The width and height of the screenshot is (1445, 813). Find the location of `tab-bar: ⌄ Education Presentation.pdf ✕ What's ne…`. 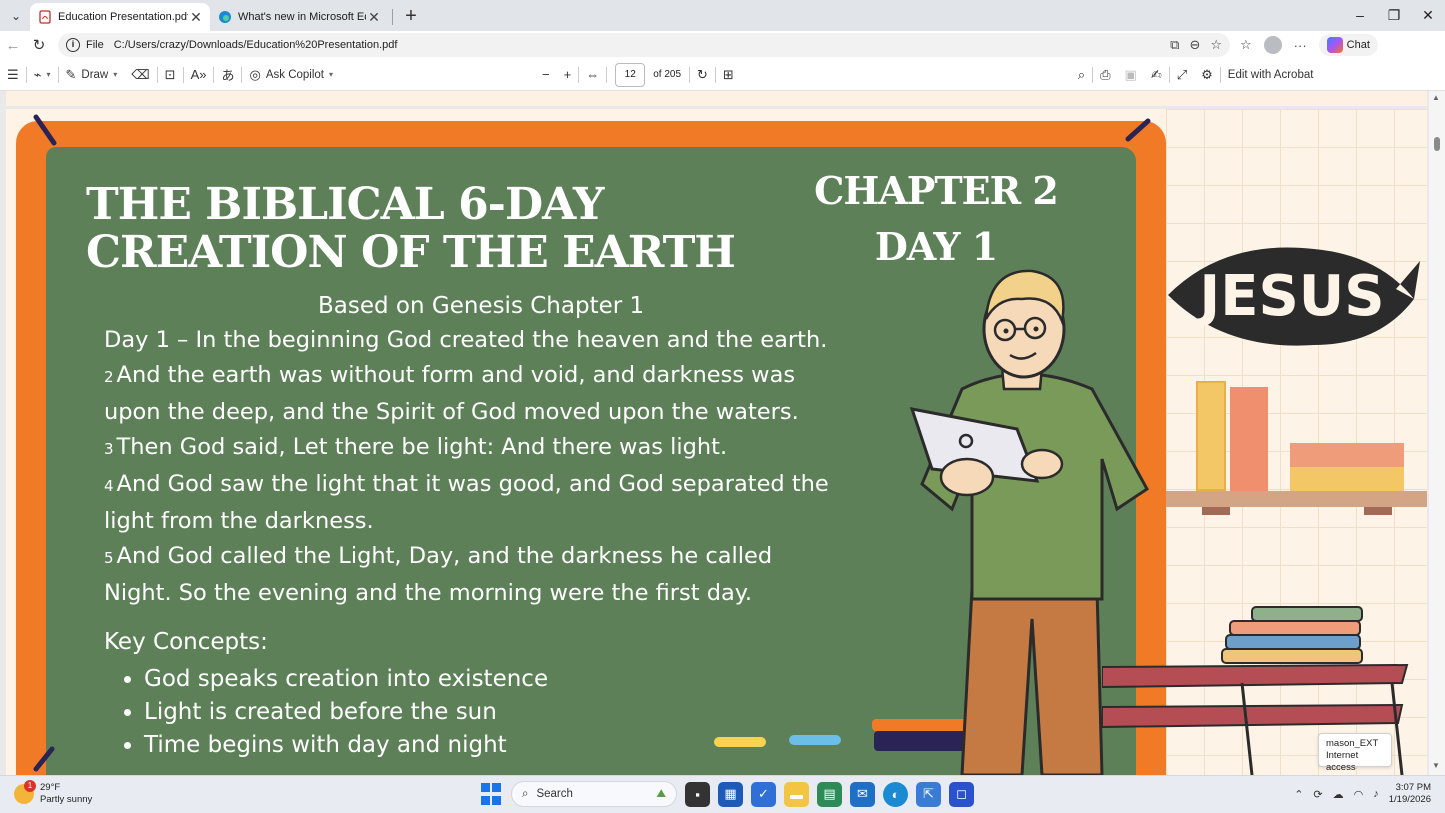

tab-bar: ⌄ Education Presentation.pdf ✕ What's ne… is located at coordinates (722, 15).